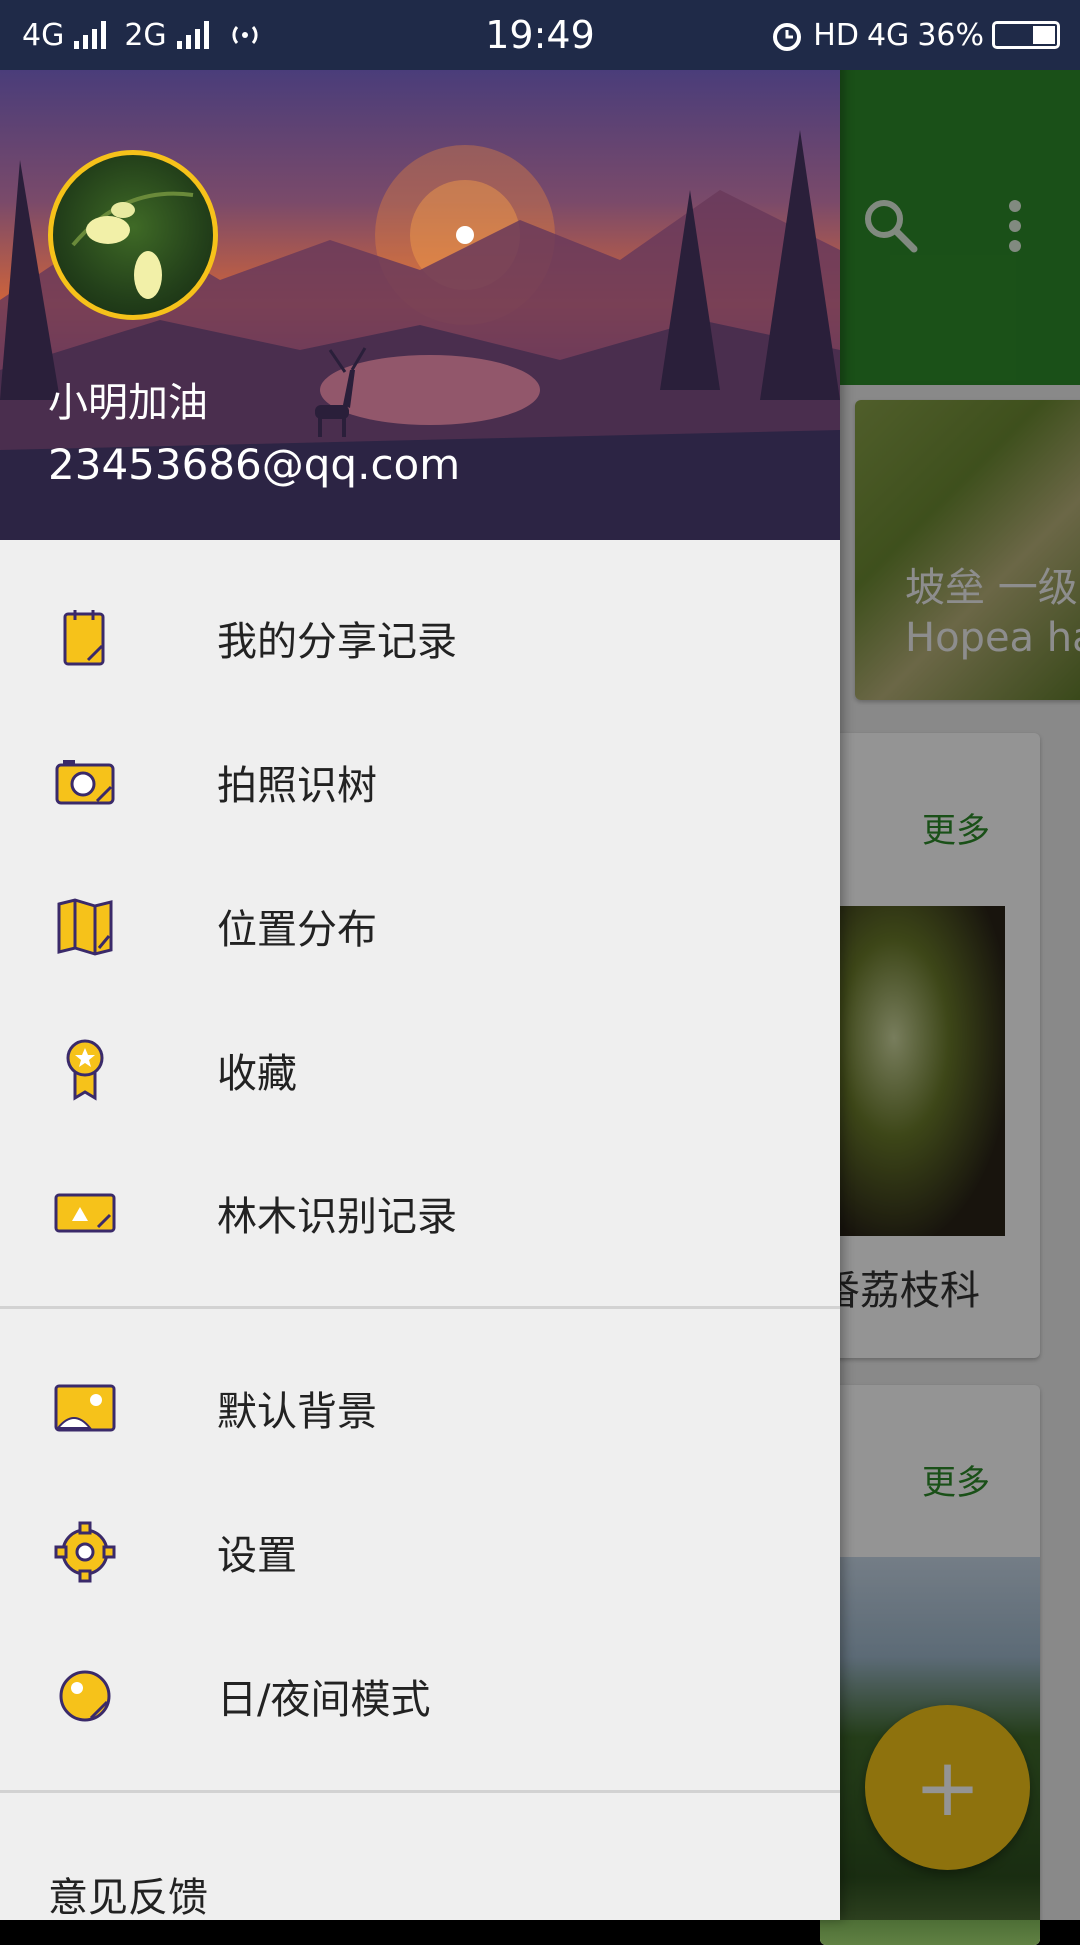 Image resolution: width=1080 pixels, height=1945 pixels. I want to click on menu-item-share-records: 我的分享记录, so click(420, 638).